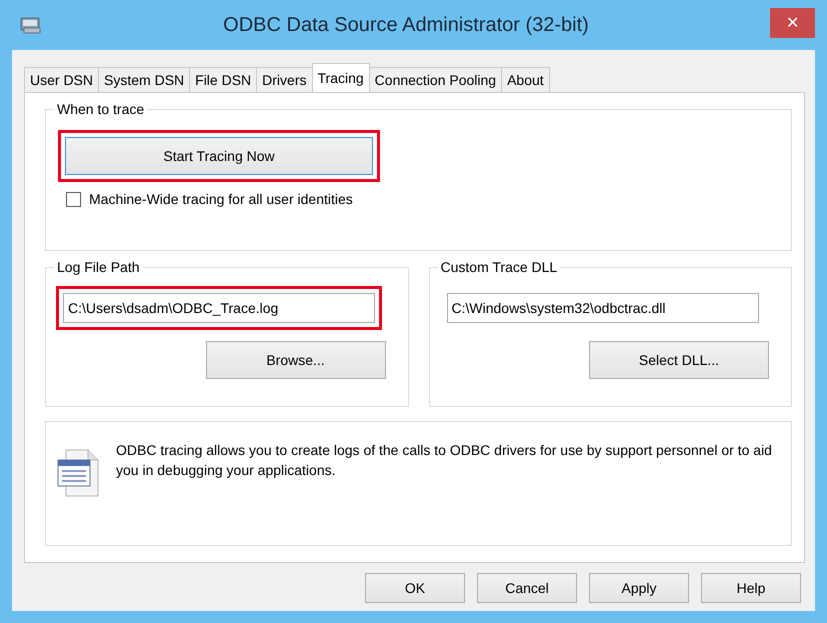 This screenshot has width=827, height=623. I want to click on group-title: Log File Path, so click(98, 267).